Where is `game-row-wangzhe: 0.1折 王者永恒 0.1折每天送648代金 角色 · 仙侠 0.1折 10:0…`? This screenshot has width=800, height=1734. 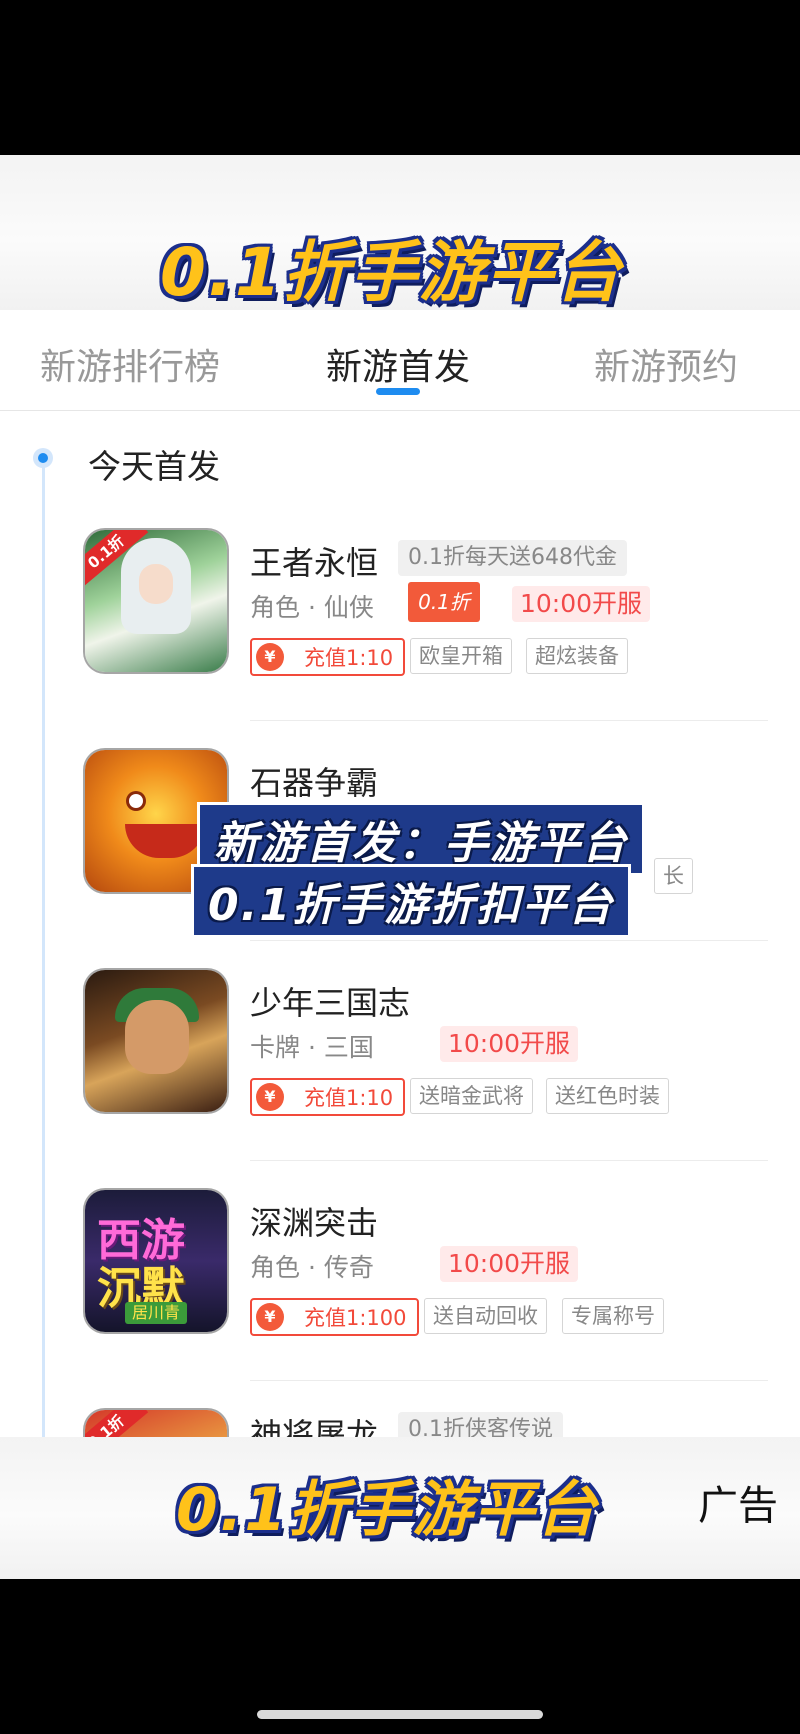
game-row-wangzhe: 0.1折 王者永恒 0.1折每天送648代金 角色 · 仙侠 0.1折 10:0… is located at coordinates (400, 640).